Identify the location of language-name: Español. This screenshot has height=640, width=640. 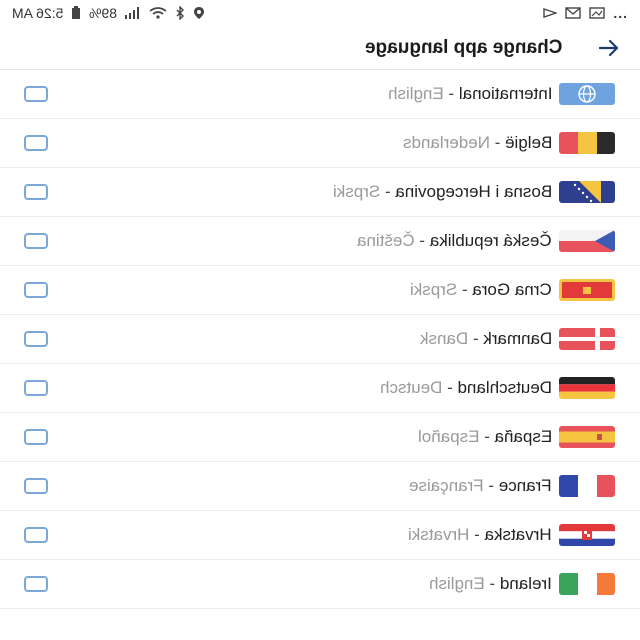
(448, 436).